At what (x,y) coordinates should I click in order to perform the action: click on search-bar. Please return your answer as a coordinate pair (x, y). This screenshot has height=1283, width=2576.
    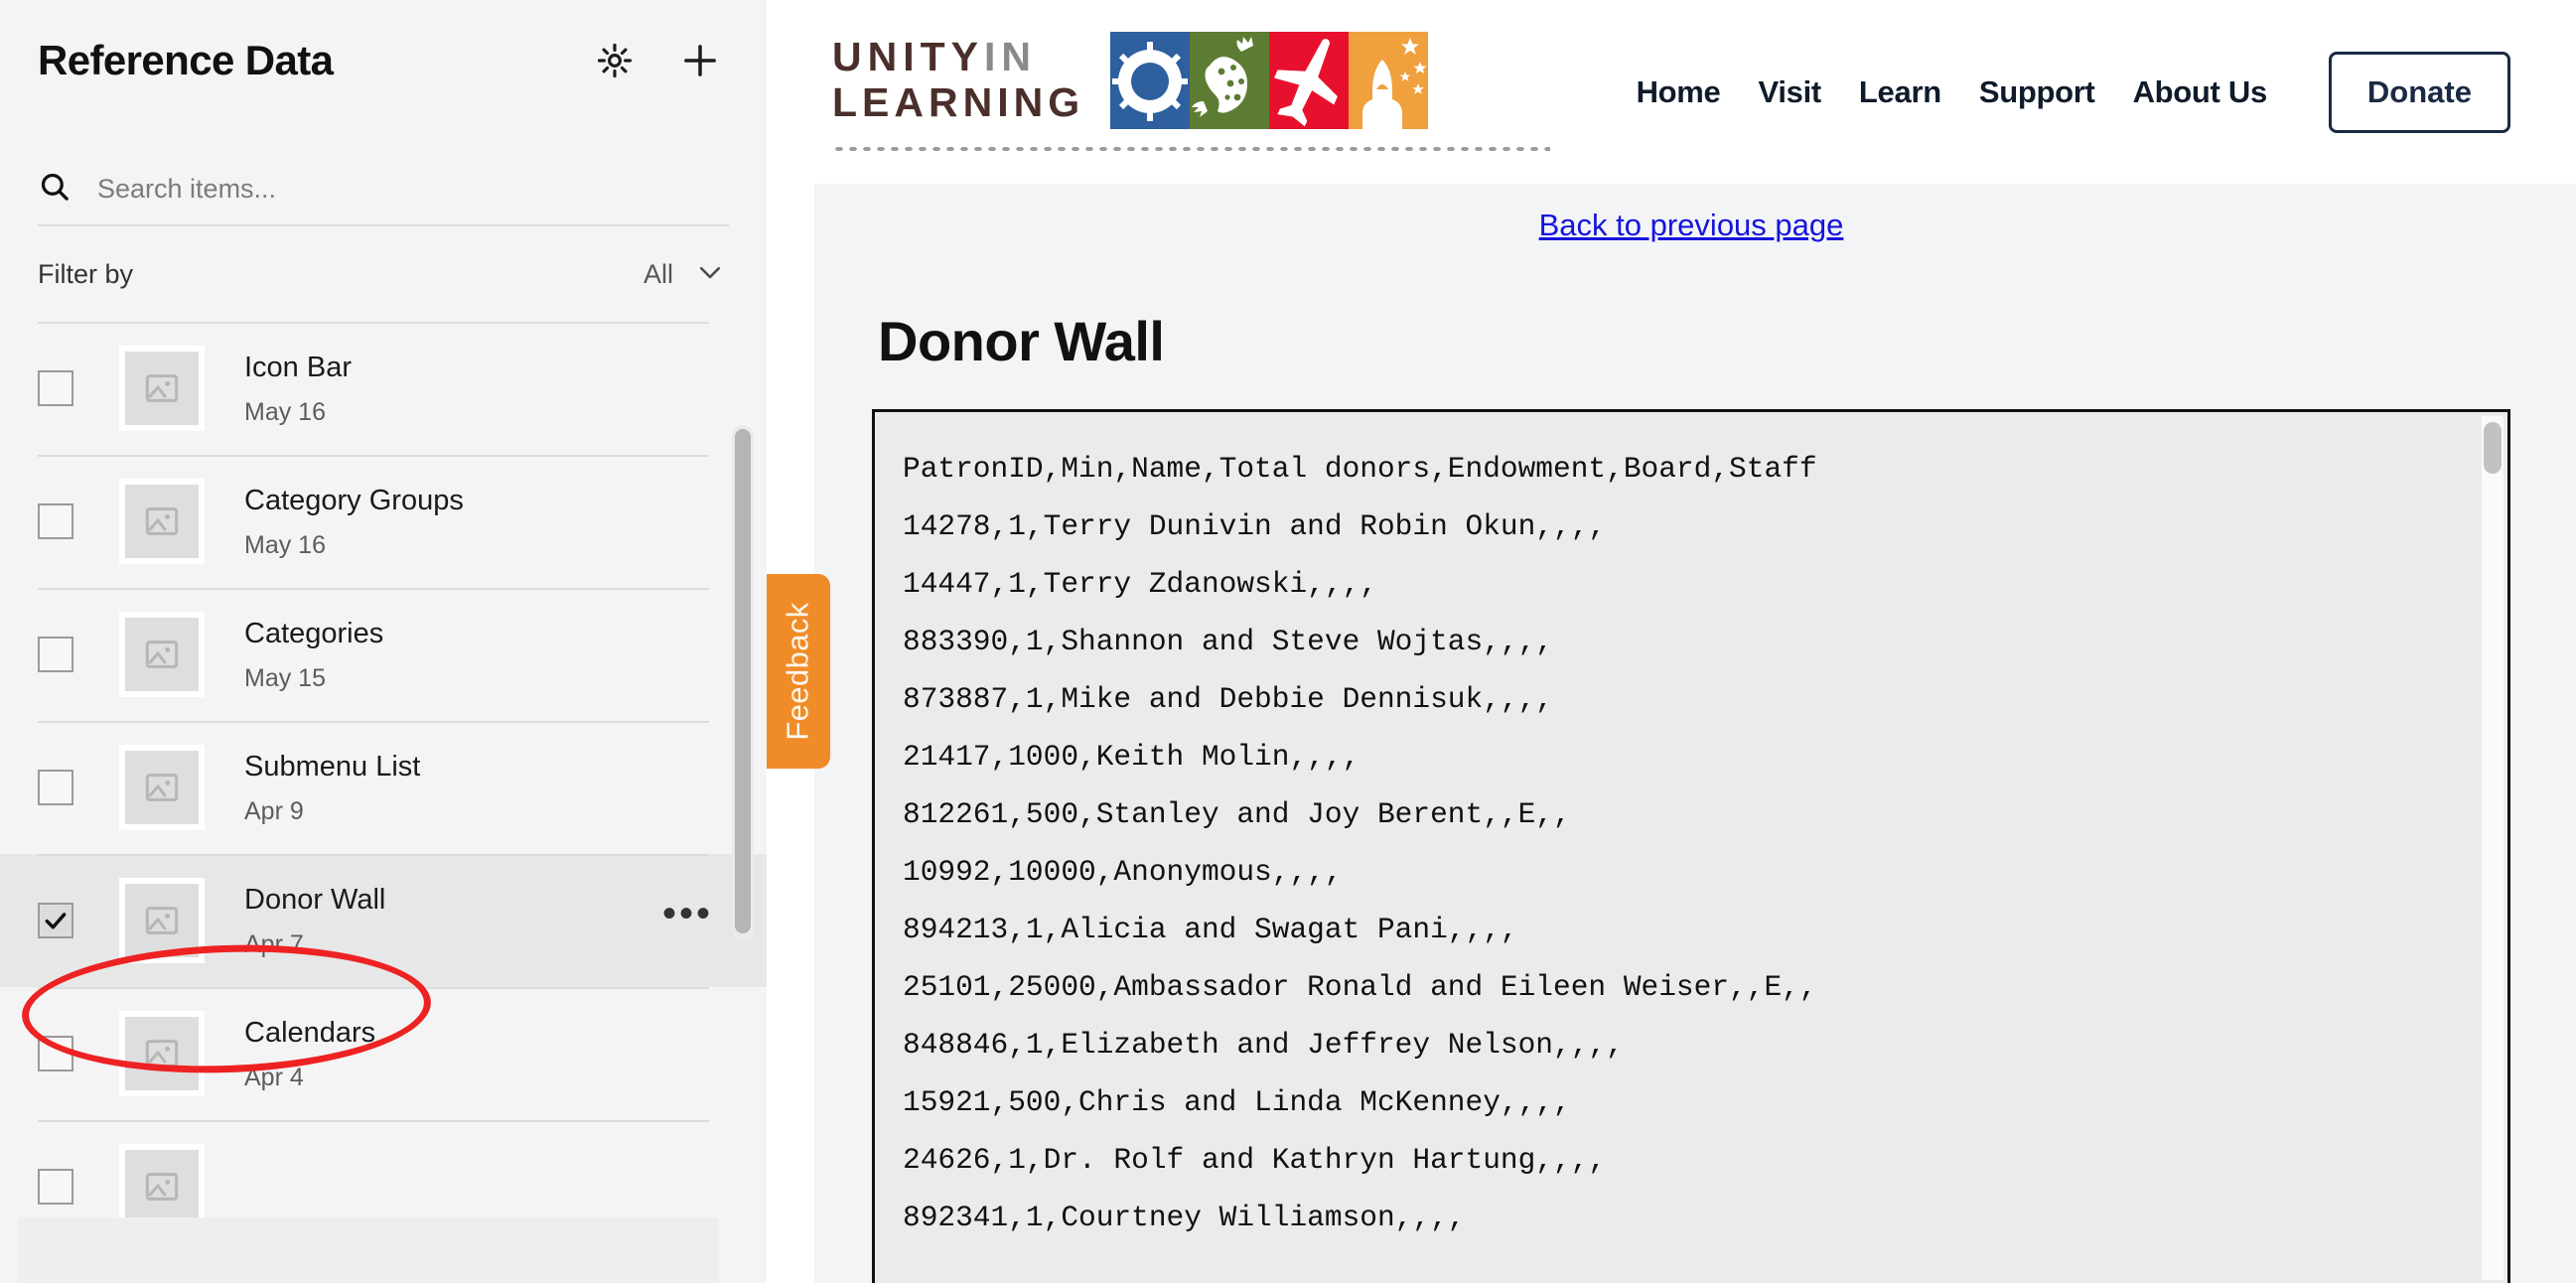
    Looking at the image, I should click on (384, 189).